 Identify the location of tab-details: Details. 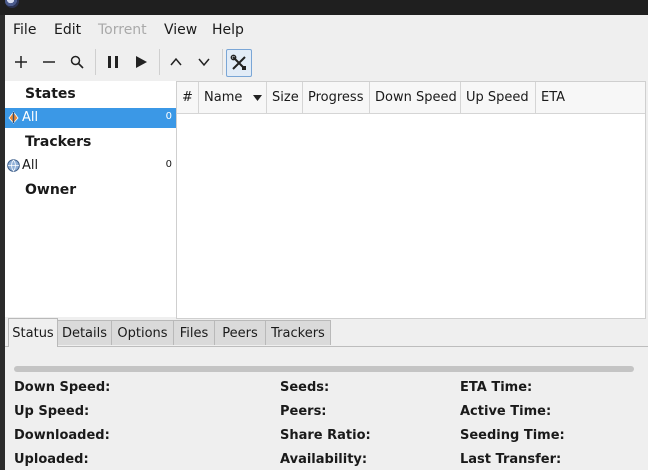
(84, 332).